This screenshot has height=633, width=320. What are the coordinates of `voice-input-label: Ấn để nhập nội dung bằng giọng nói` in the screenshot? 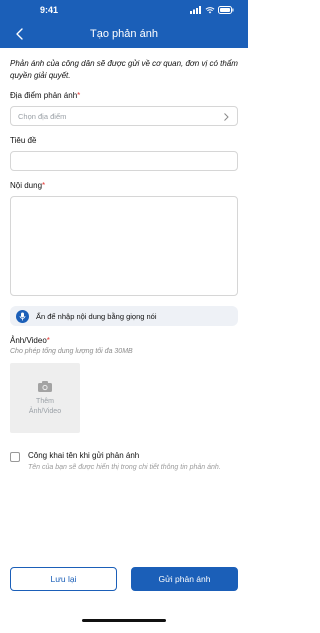 It's located at (96, 316).